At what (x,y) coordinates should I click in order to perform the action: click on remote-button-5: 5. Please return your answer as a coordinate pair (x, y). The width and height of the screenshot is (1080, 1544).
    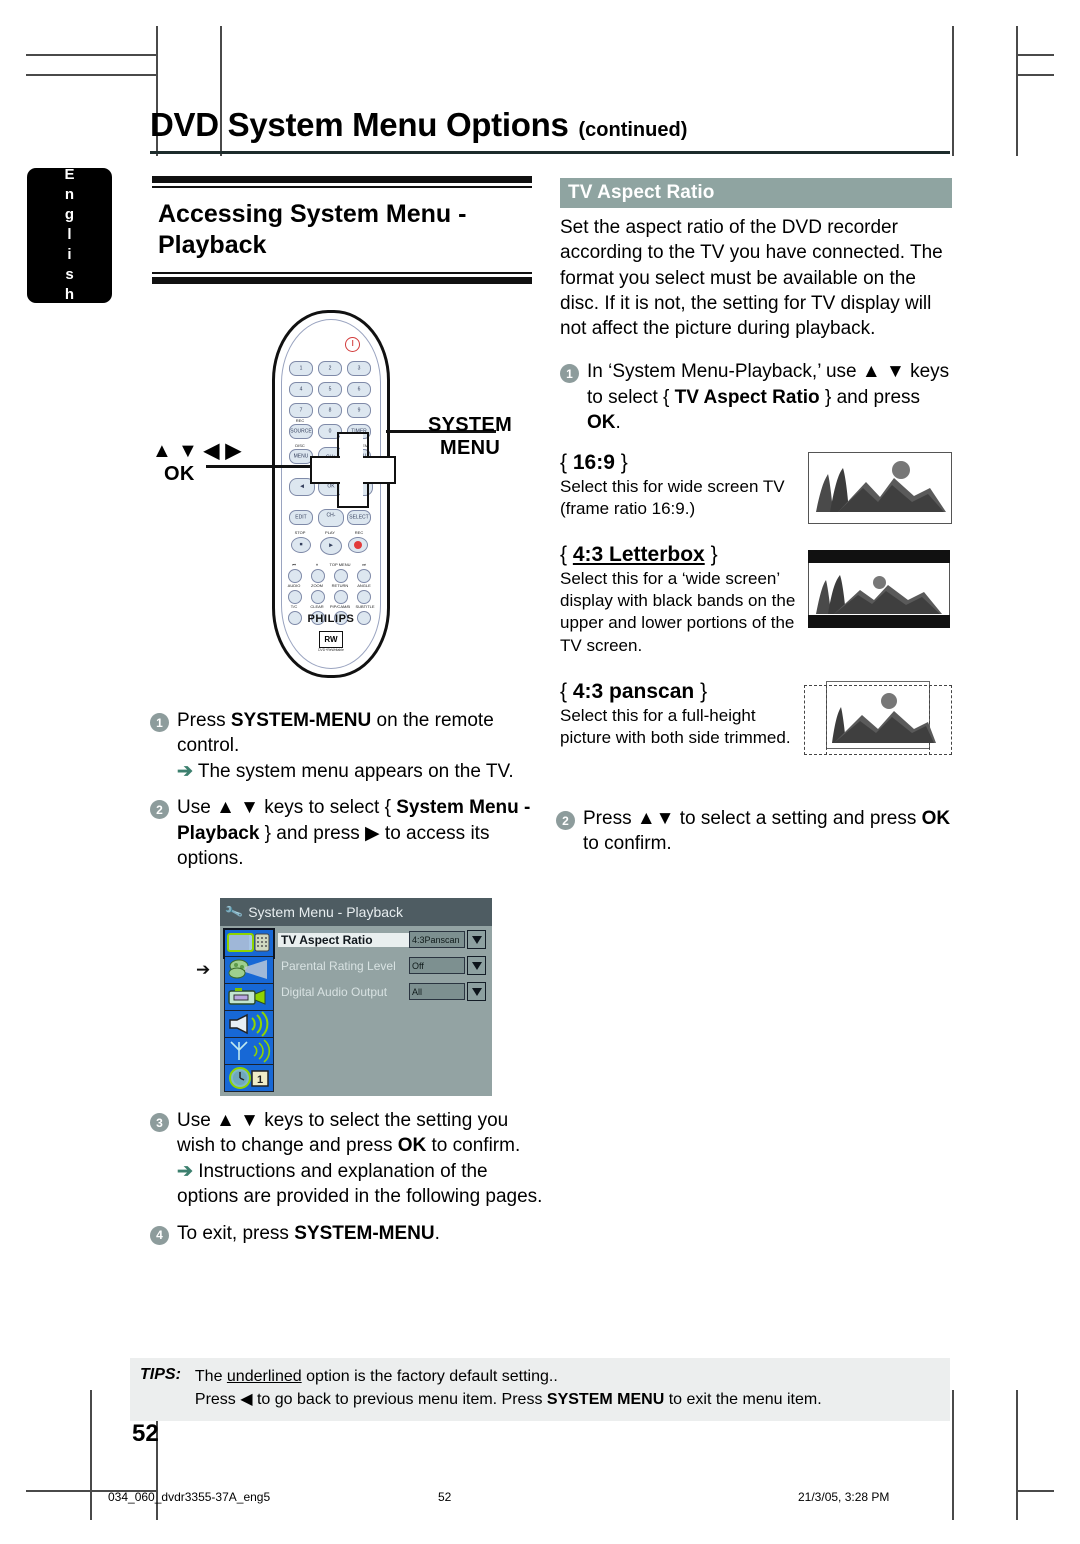
    Looking at the image, I should click on (330, 389).